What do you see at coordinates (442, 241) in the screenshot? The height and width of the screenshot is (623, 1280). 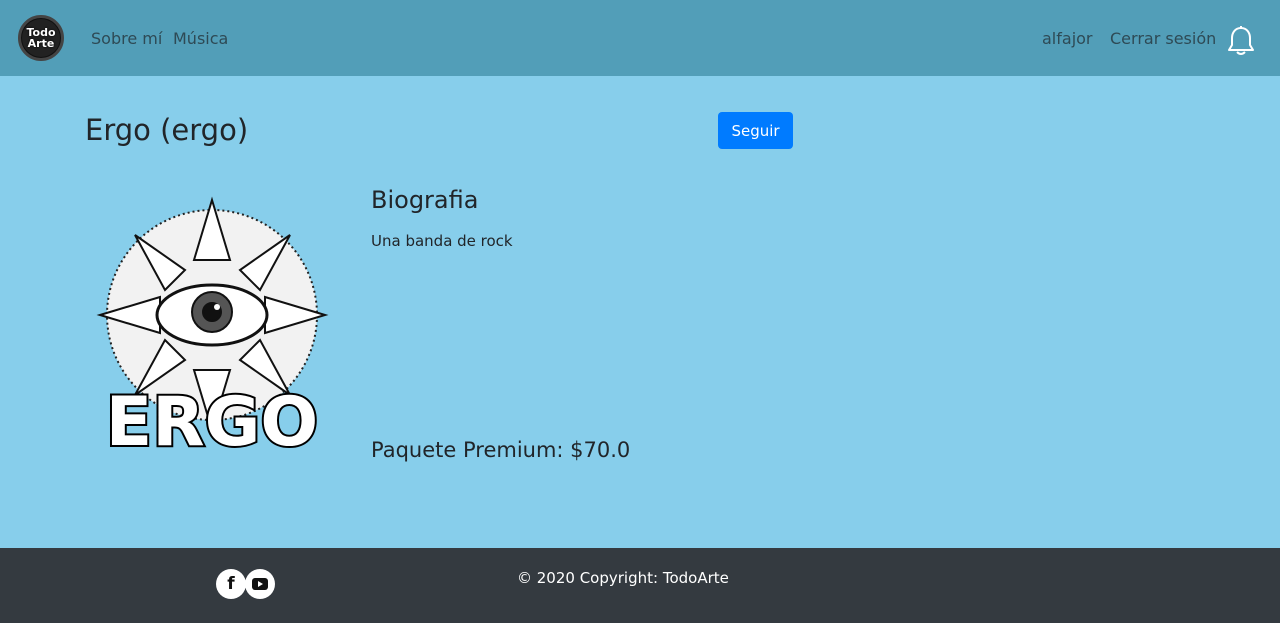 I see `bio-text: Una banda de rock` at bounding box center [442, 241].